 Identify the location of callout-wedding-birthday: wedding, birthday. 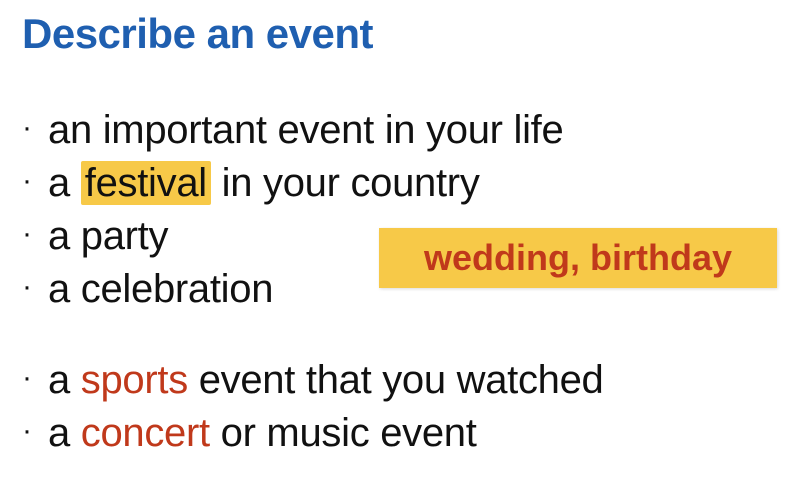
(578, 258).